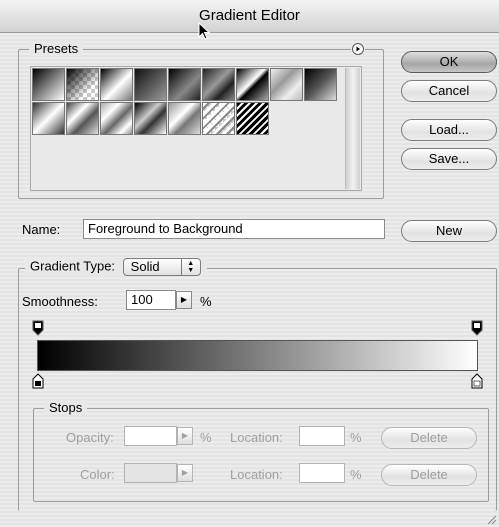  What do you see at coordinates (206, 301) in the screenshot?
I see `smoothness-unit: %` at bounding box center [206, 301].